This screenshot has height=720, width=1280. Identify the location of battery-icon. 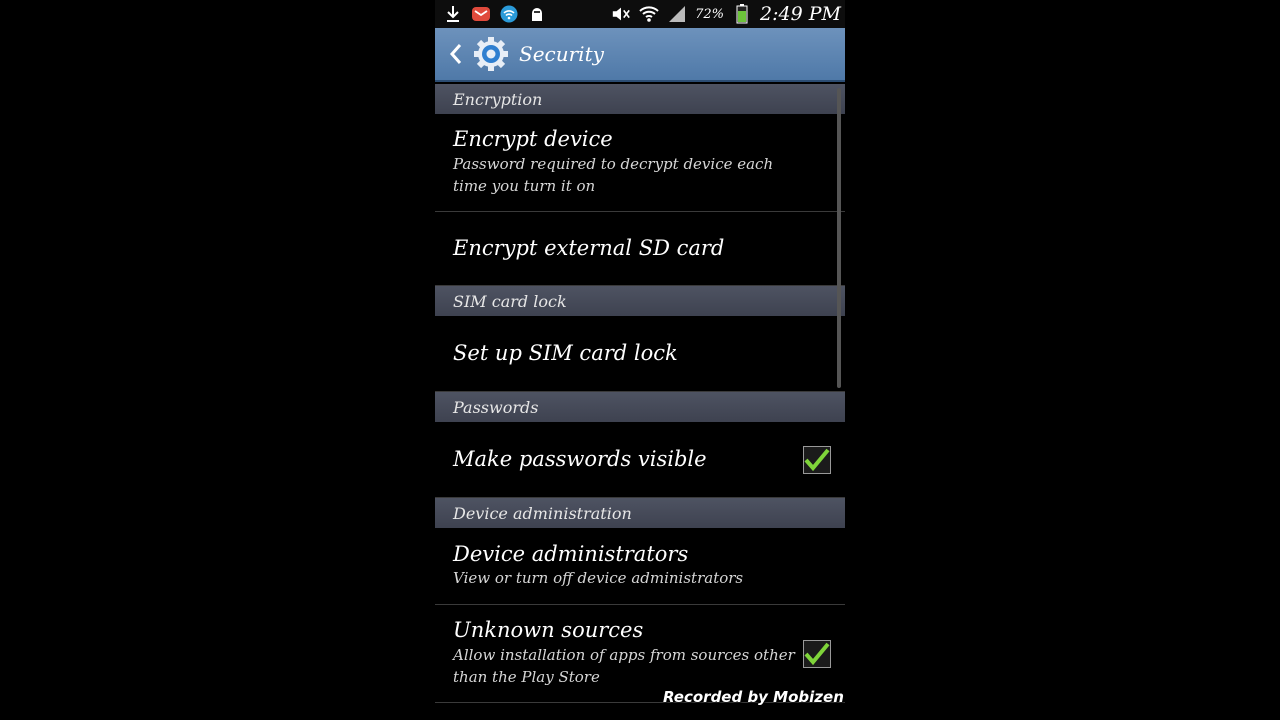
(742, 14).